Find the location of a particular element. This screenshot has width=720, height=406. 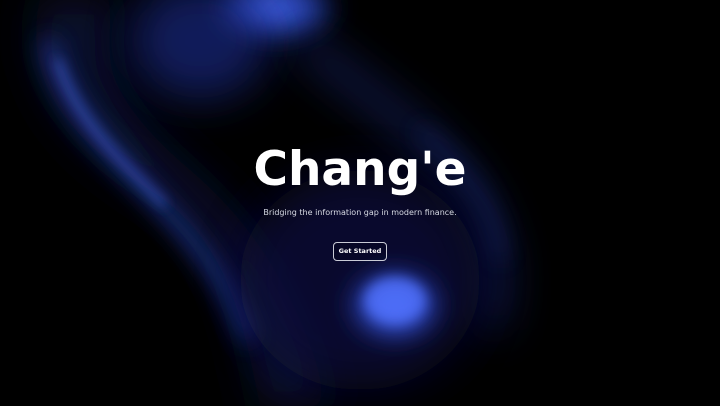

get-started-button: Get Started is located at coordinates (360, 251).